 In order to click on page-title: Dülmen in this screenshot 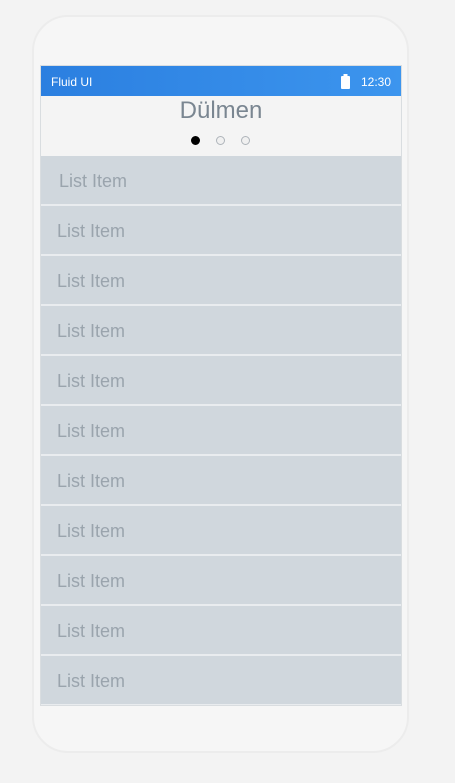, I will do `click(221, 110)`.